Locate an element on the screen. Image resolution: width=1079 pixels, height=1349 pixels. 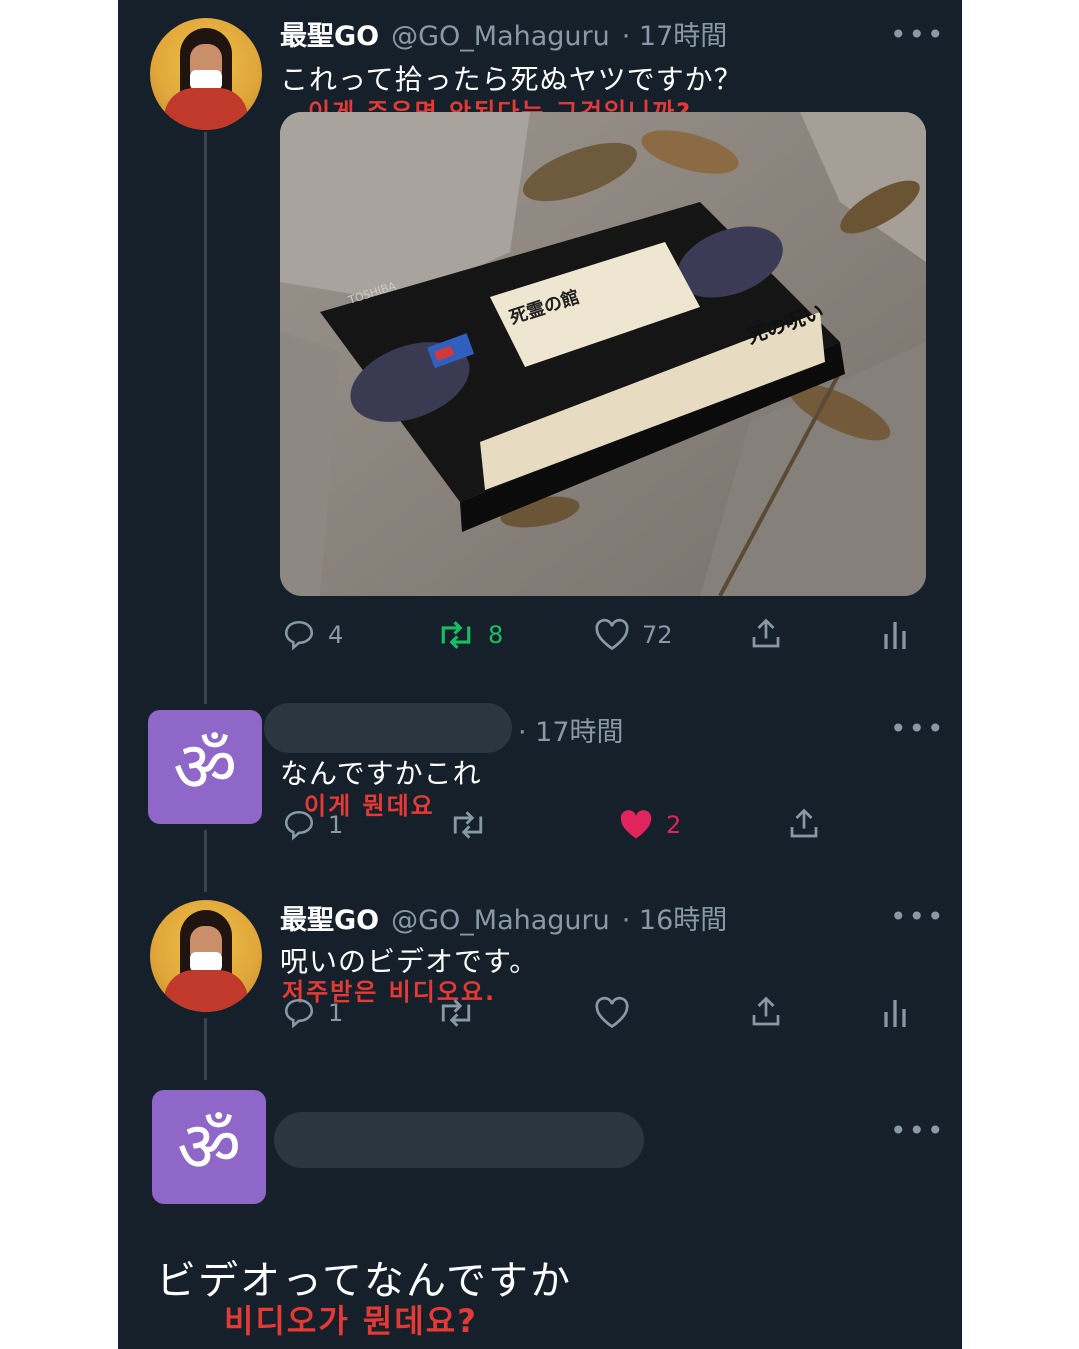
like-button: 2 is located at coordinates (649, 825).